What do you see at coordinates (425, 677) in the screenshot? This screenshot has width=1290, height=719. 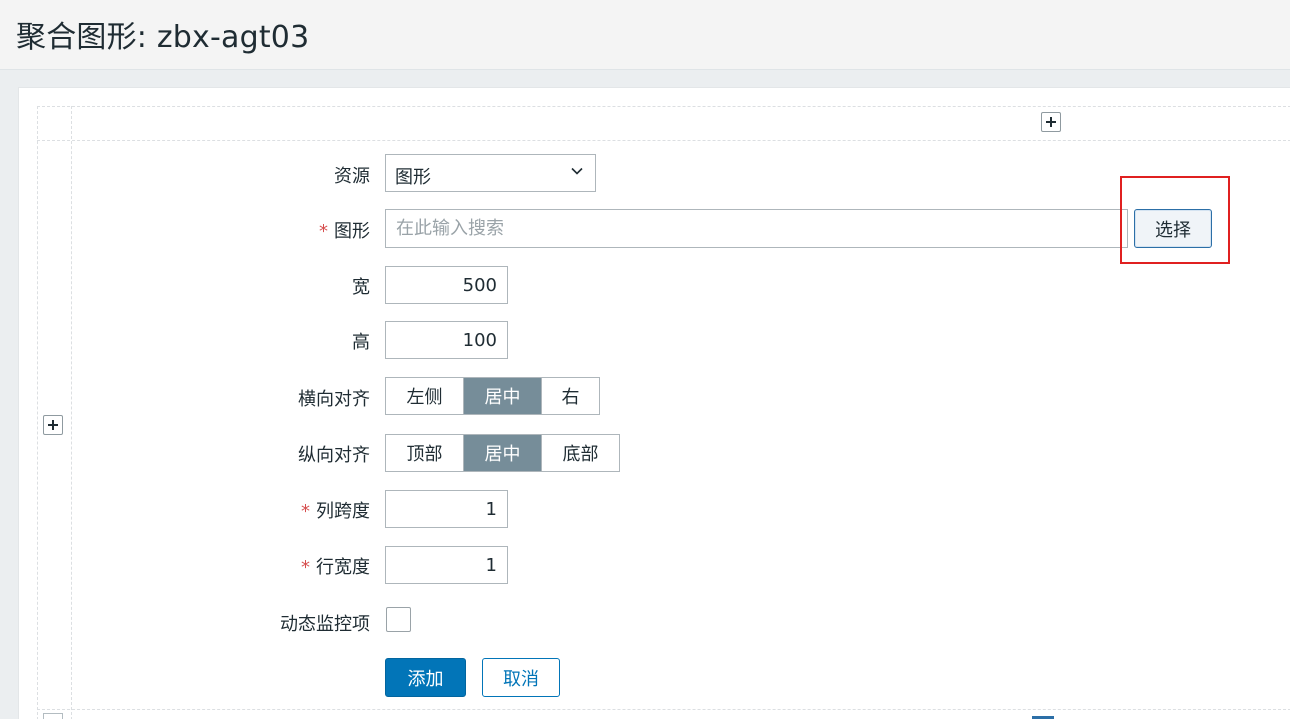 I see `add-button: 添加` at bounding box center [425, 677].